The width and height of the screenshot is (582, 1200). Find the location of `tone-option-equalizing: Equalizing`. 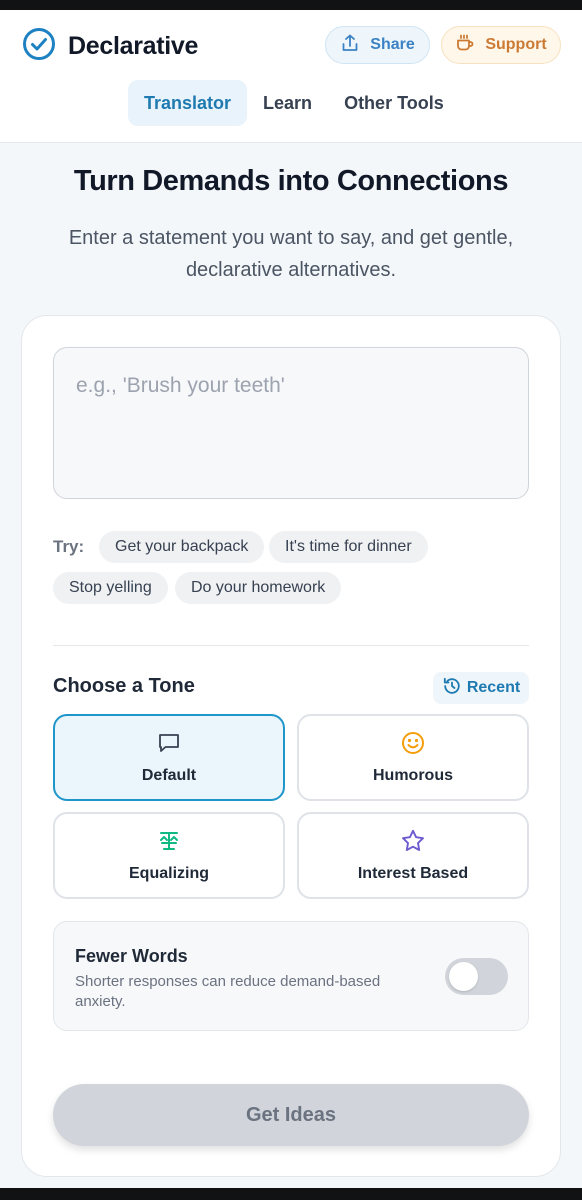

tone-option-equalizing: Equalizing is located at coordinates (169, 855).